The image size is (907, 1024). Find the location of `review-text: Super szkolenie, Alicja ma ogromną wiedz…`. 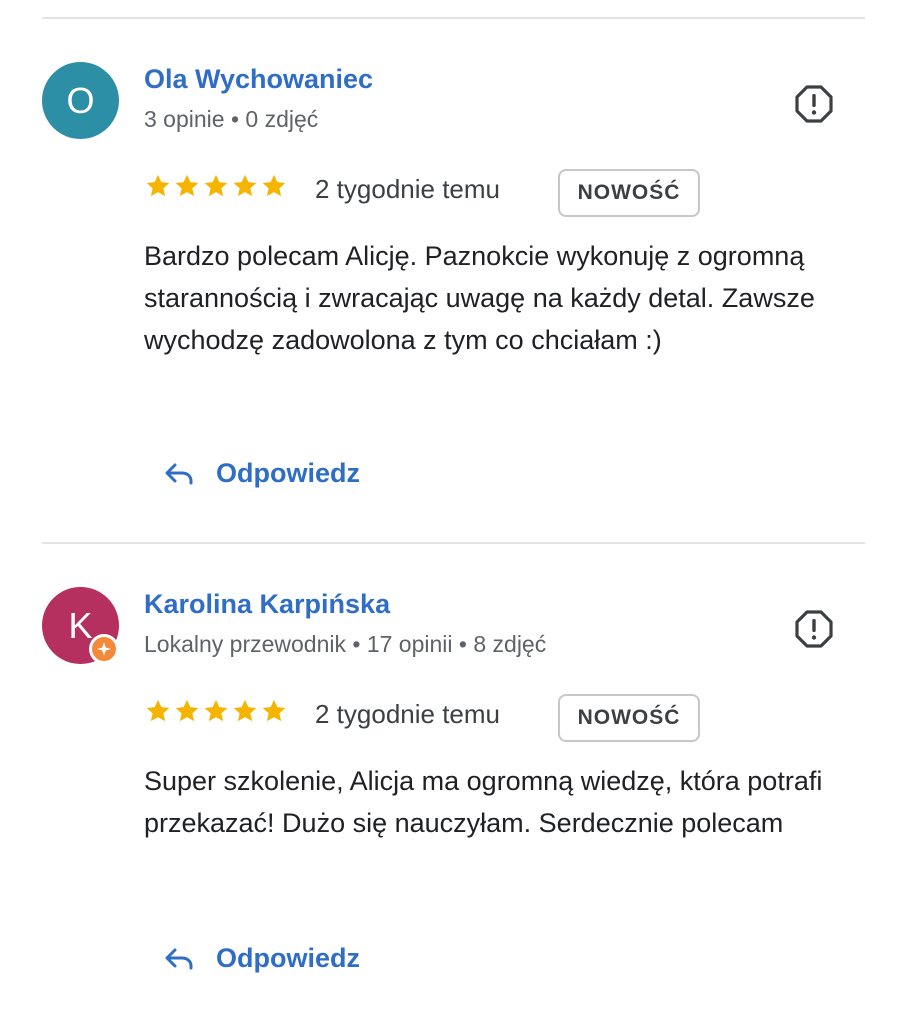

review-text: Super szkolenie, Alicja ma ogromną wiedz… is located at coordinates (483, 802).